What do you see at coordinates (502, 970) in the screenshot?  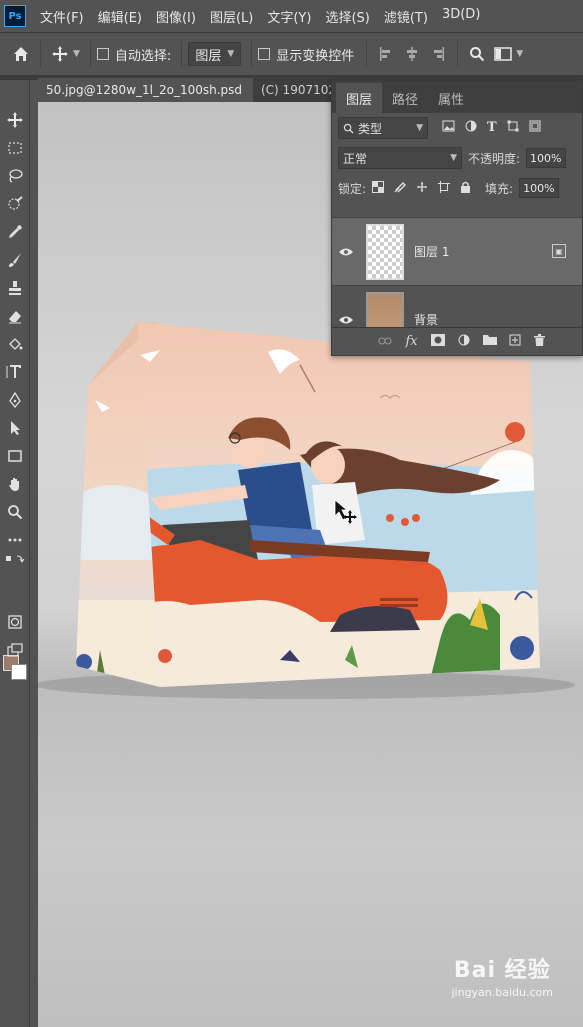 I see `watermark-brand: Bai 经验` at bounding box center [502, 970].